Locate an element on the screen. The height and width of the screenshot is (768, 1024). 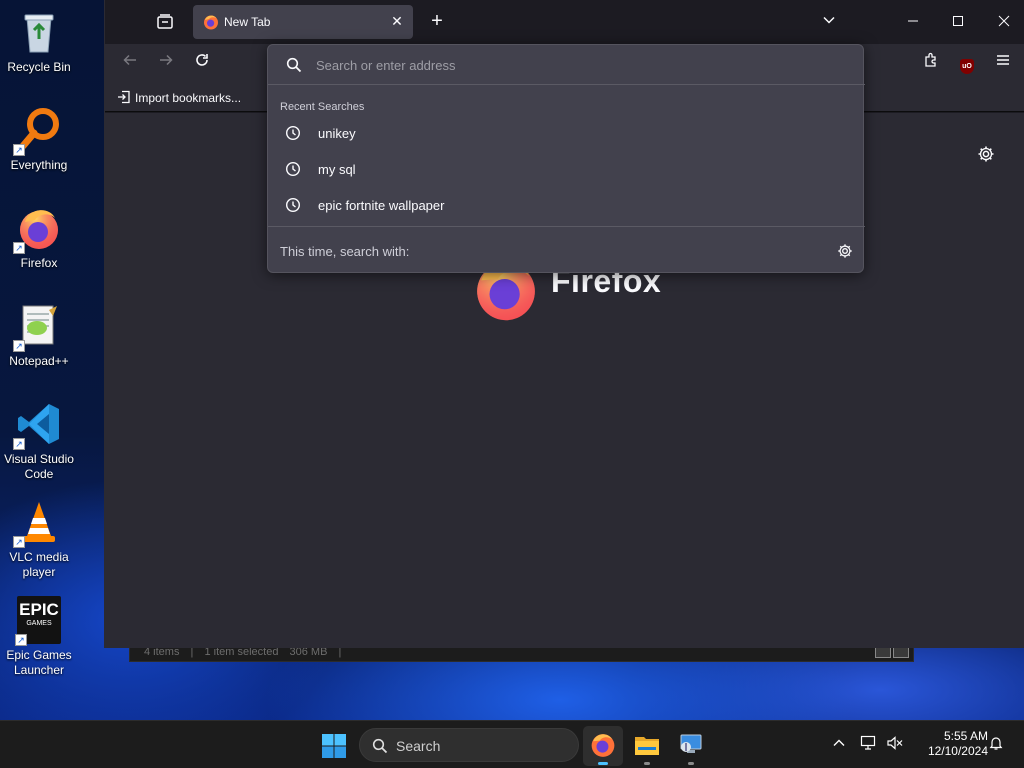
taskbar-firefox is located at coordinates (603, 746).